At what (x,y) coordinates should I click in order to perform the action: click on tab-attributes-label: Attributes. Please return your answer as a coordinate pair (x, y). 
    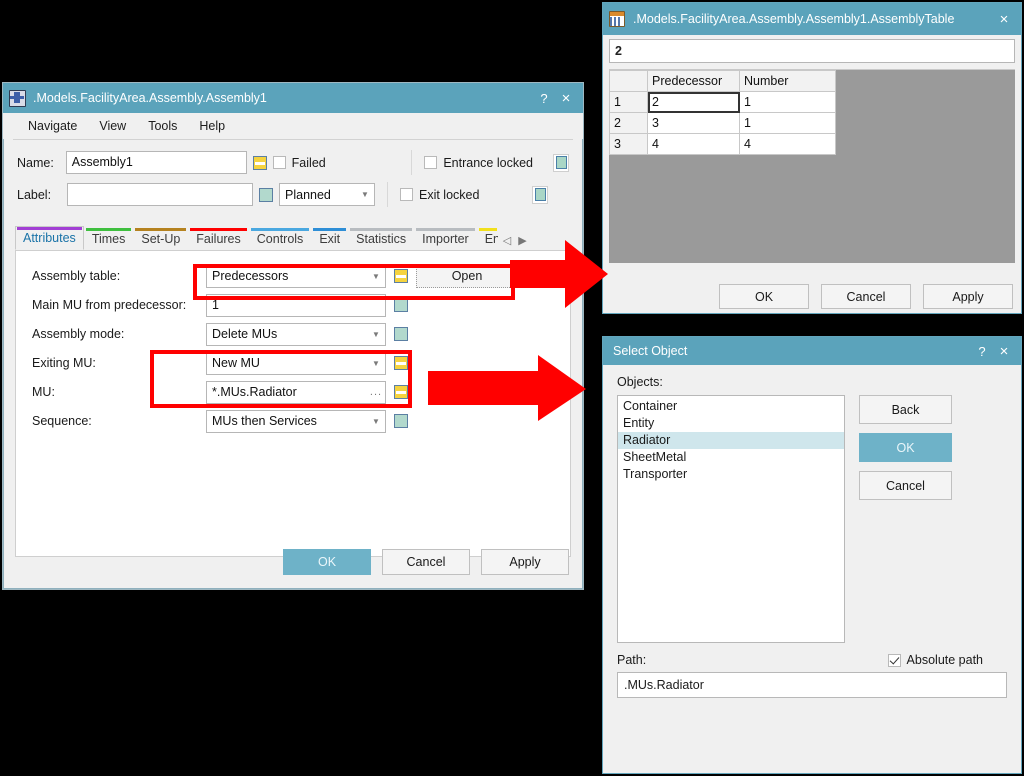
    Looking at the image, I should click on (49, 238).